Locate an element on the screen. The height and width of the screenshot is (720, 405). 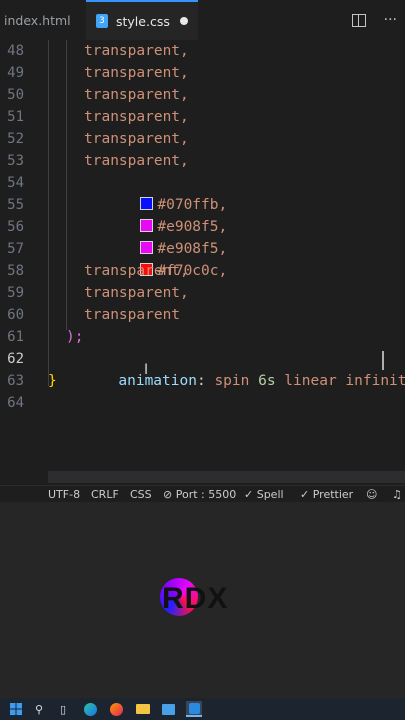
search-icon: ⚲ is located at coordinates (39, 709).